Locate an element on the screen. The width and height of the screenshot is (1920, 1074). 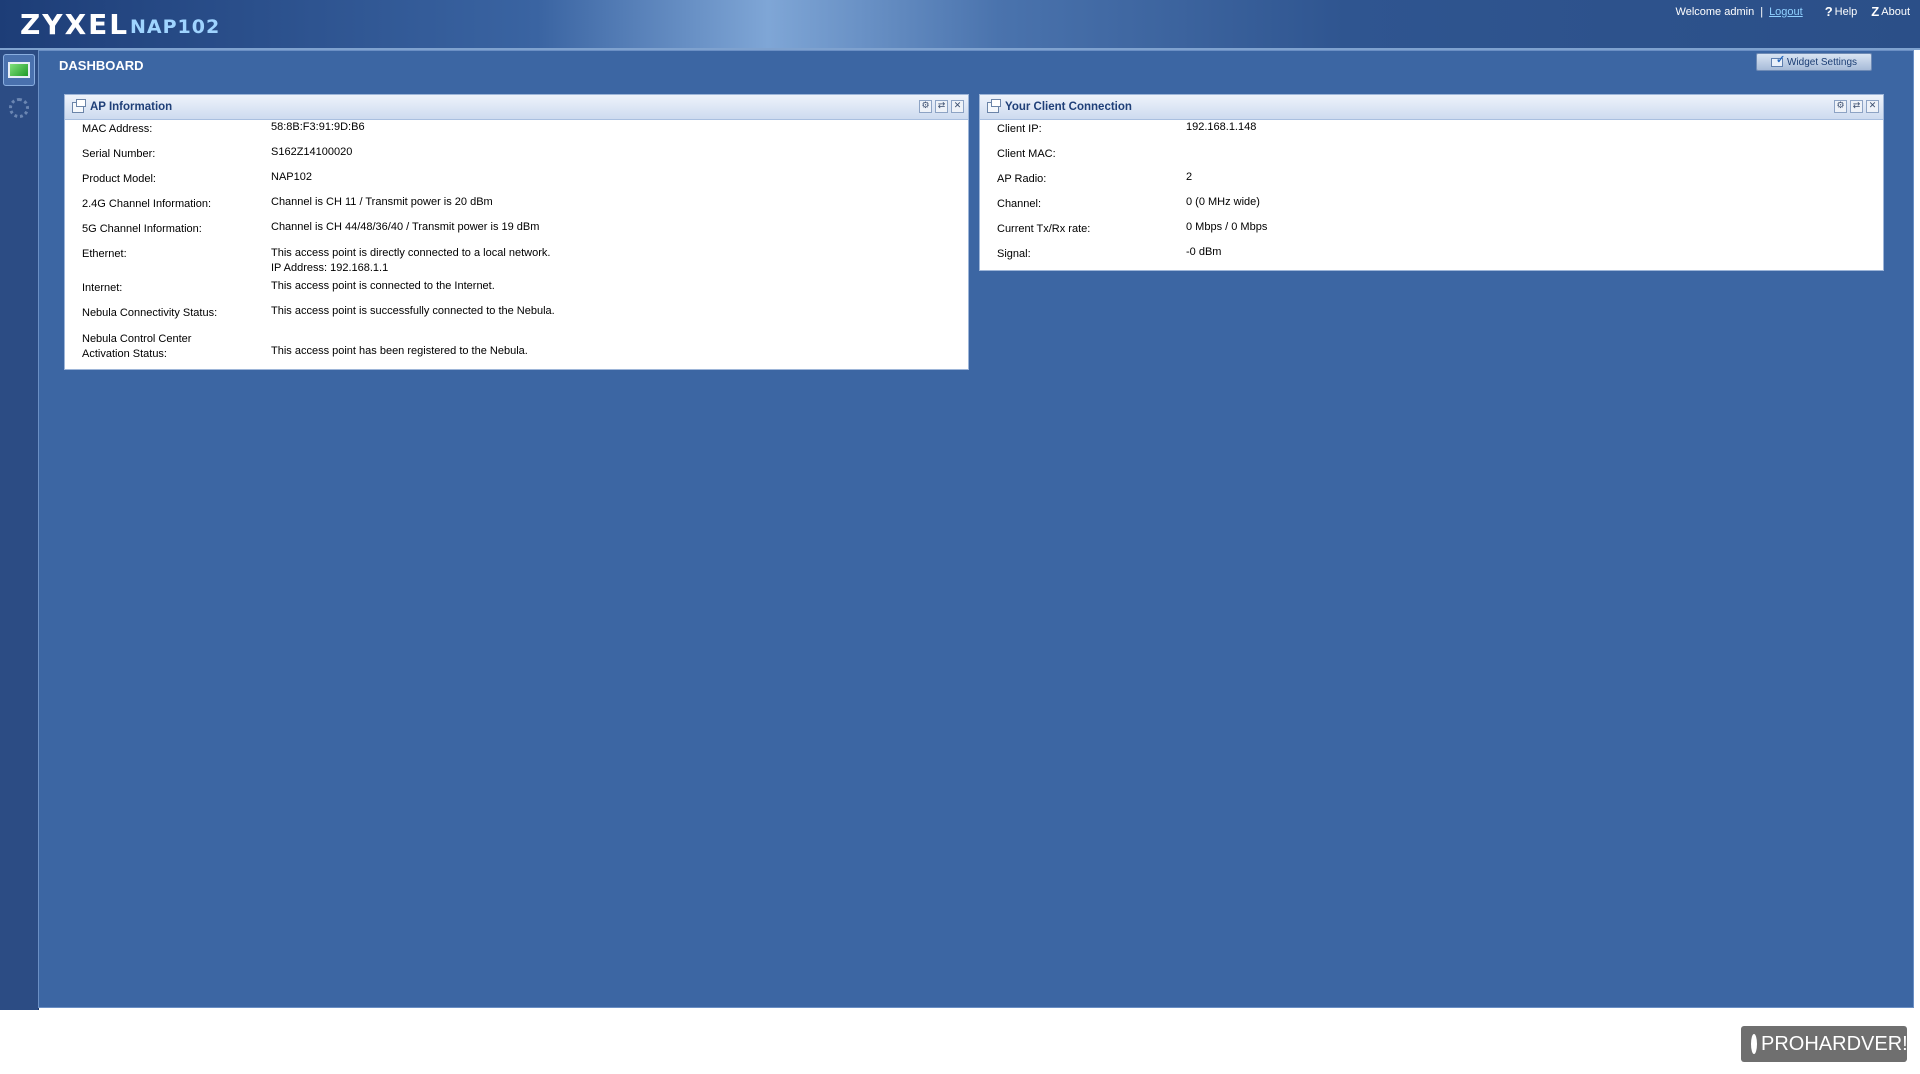
panel-title: Your Client Connection is located at coordinates (1068, 107).